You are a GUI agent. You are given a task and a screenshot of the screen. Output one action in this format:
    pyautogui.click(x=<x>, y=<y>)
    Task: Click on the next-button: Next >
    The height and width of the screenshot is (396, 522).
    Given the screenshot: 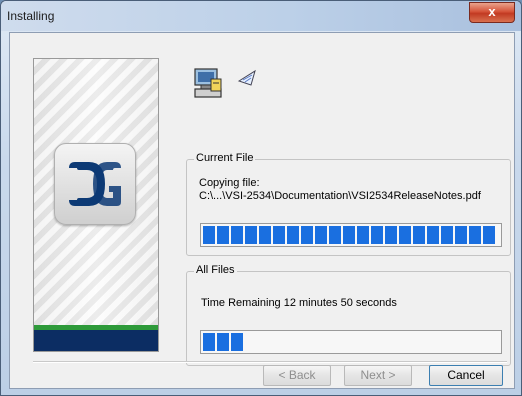 What is the action you would take?
    pyautogui.click(x=378, y=375)
    